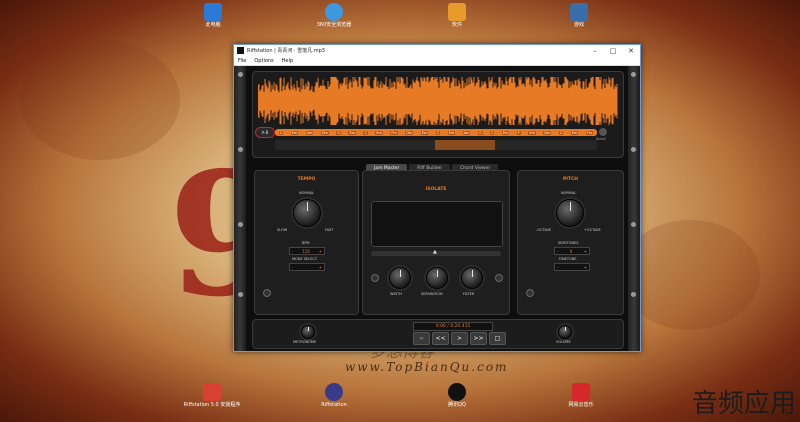 This screenshot has width=800, height=422. I want to click on transport-buttons: ∞ << > >> □, so click(459, 338).